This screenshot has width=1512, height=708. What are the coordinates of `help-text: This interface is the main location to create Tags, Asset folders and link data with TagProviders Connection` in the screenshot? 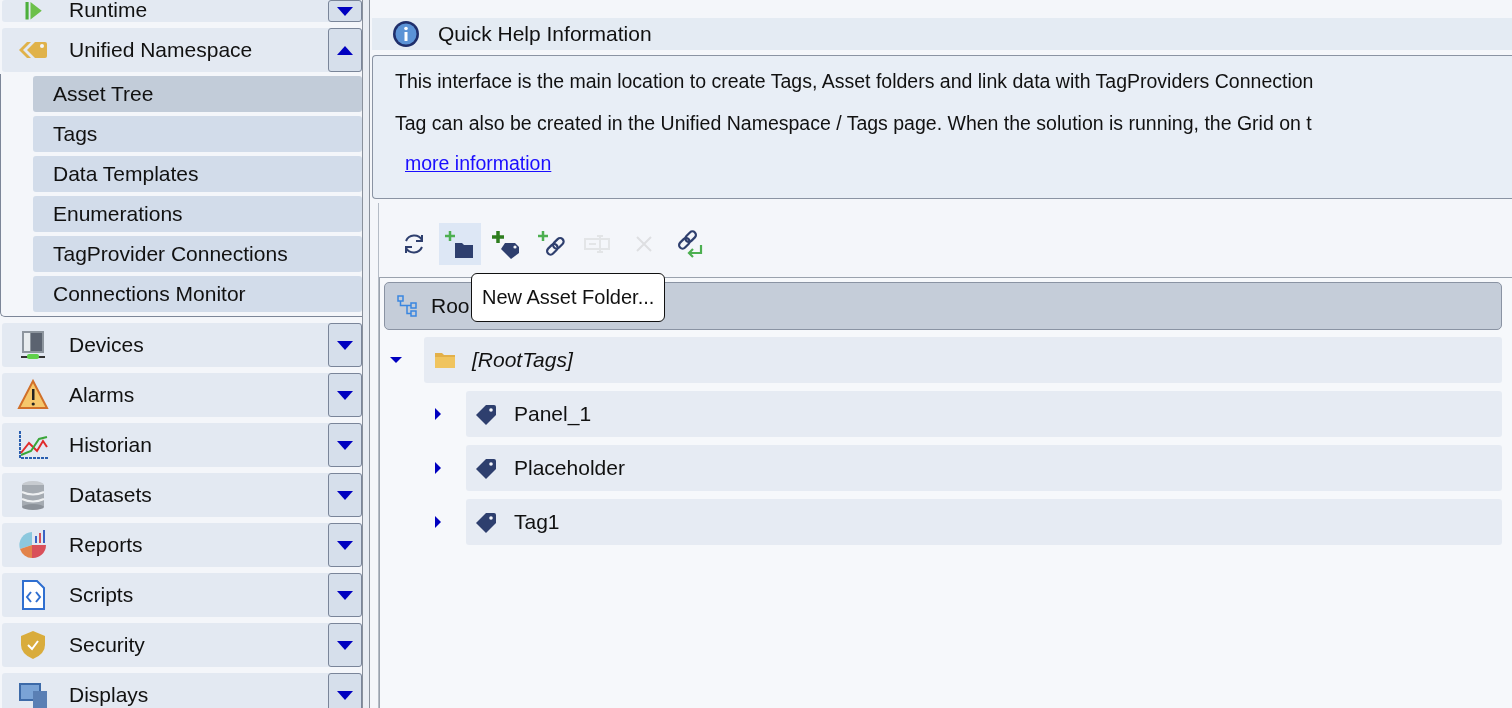 It's located at (855, 81).